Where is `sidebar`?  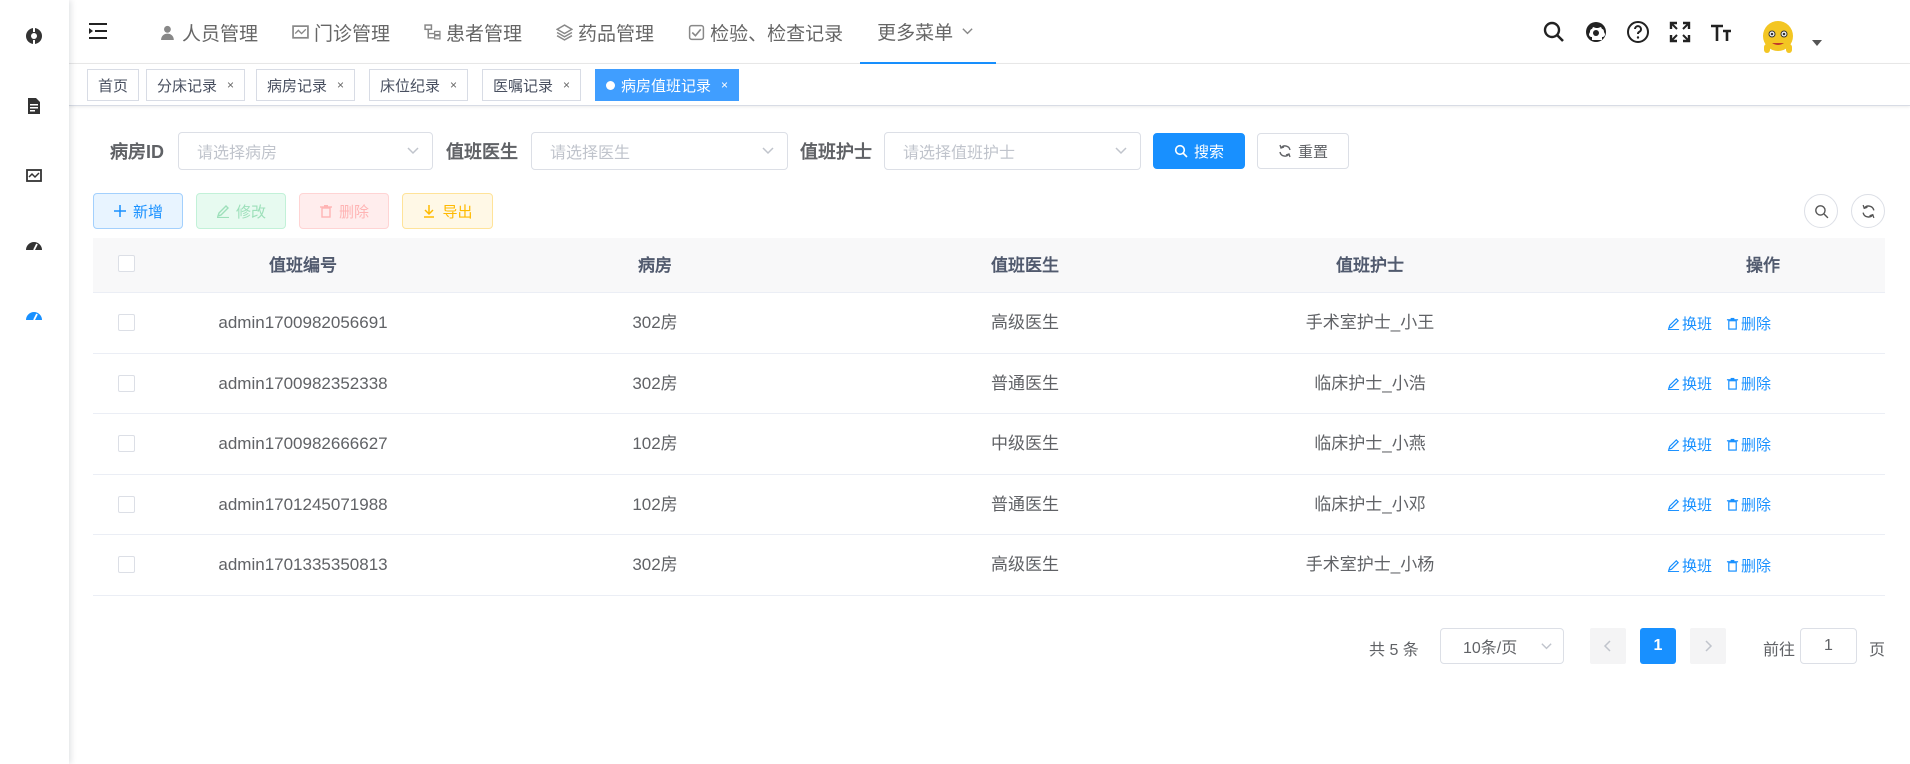 sidebar is located at coordinates (34, 382).